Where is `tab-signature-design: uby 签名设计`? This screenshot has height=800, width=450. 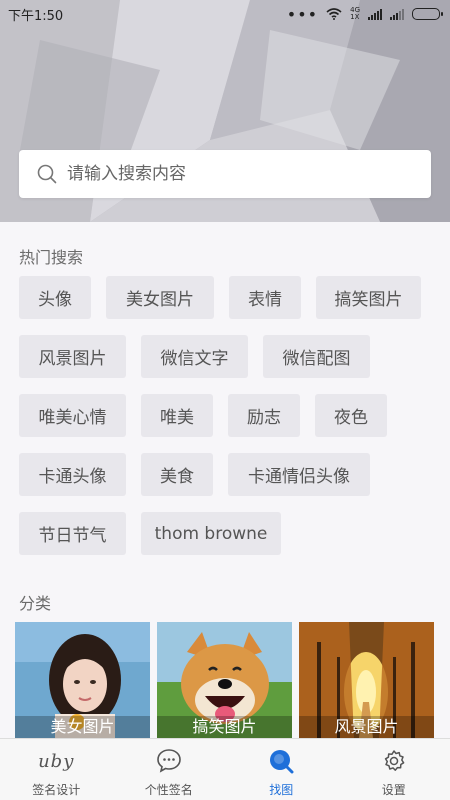 tab-signature-design: uby 签名设计 is located at coordinates (56, 769).